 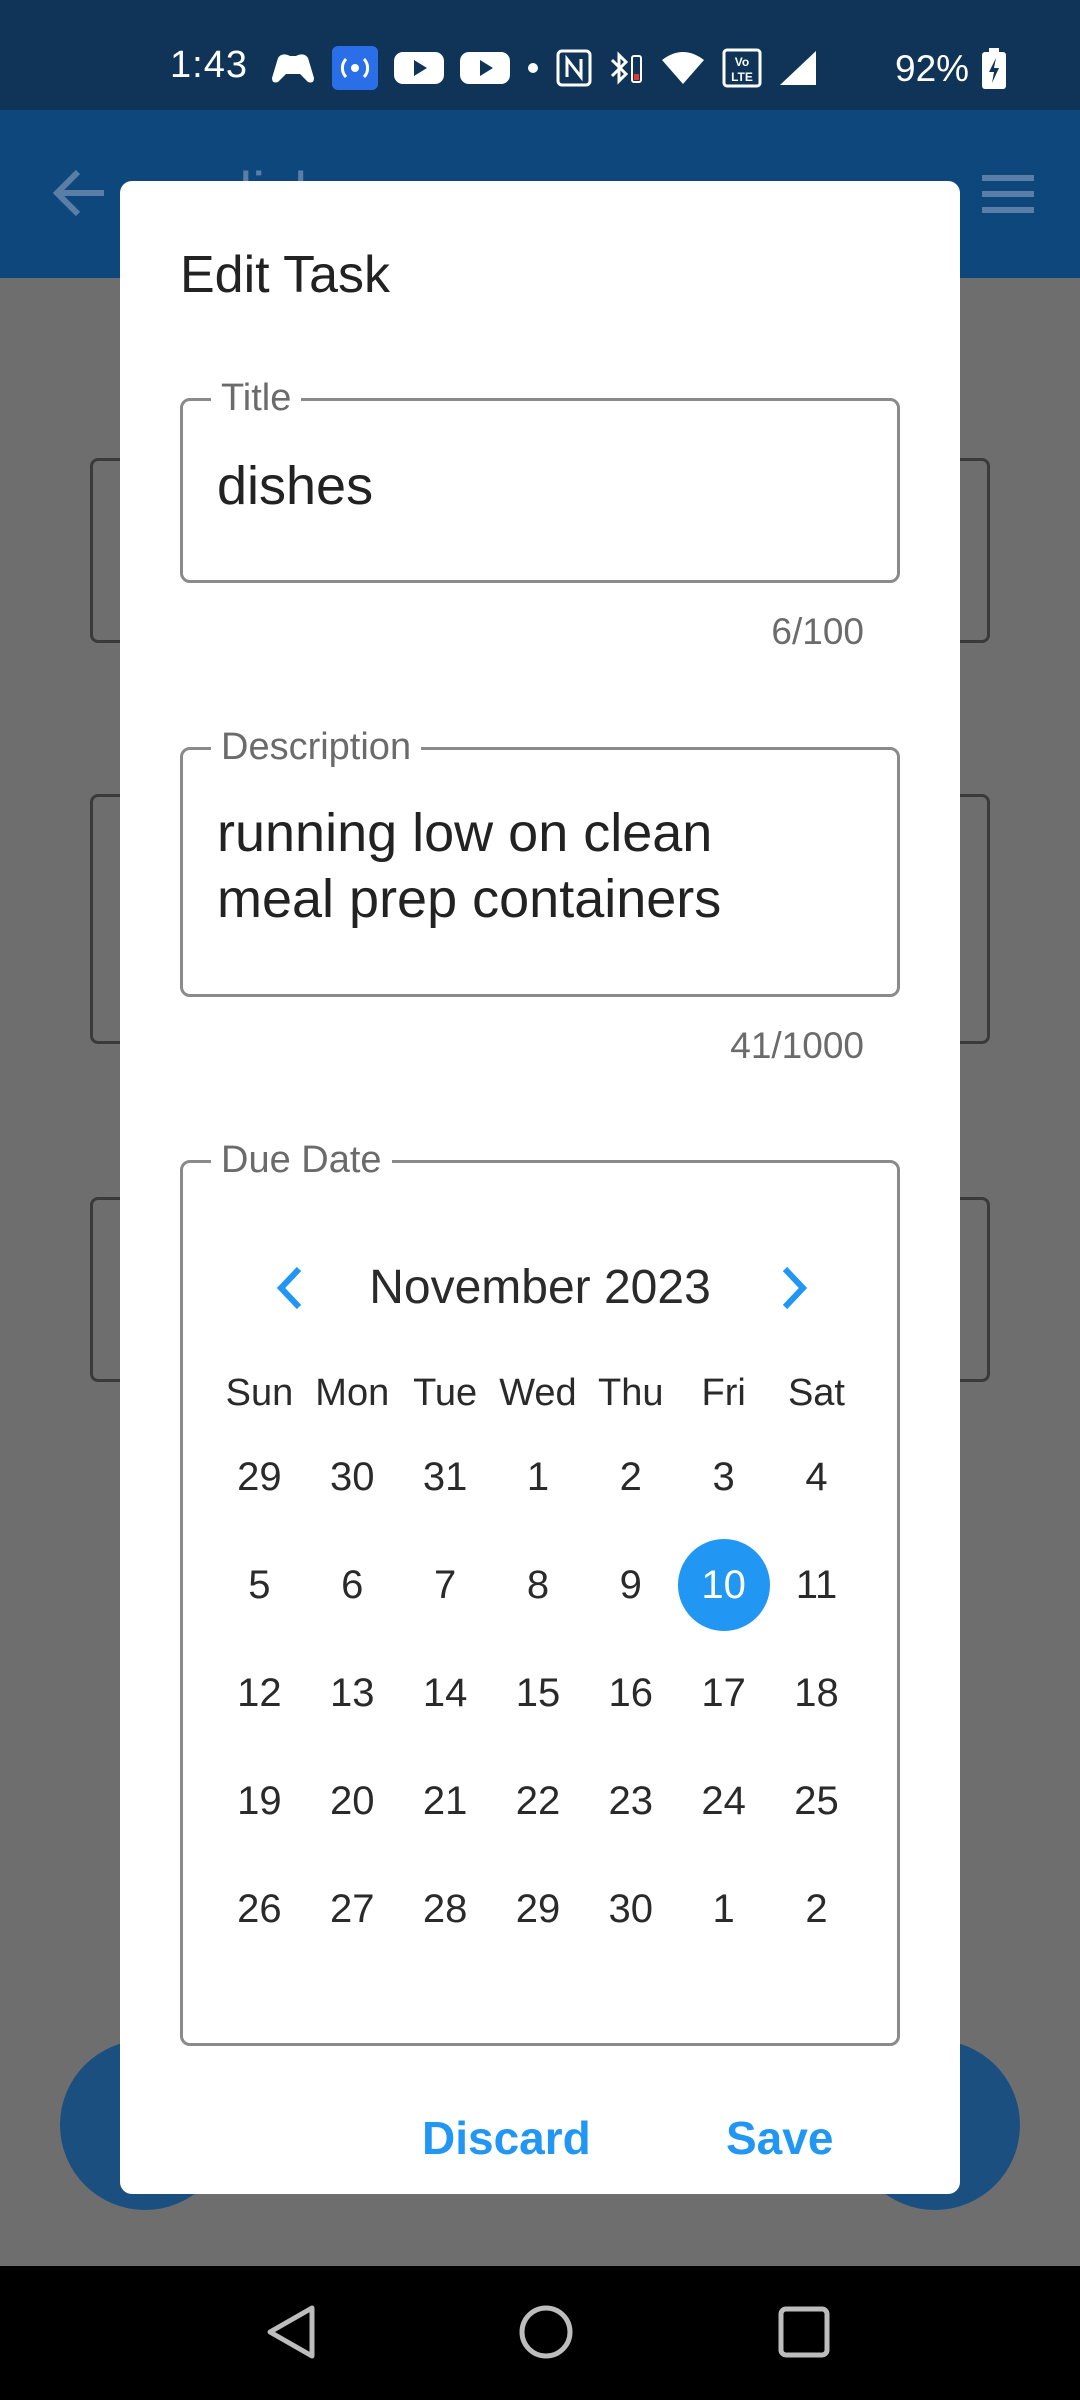 What do you see at coordinates (798, 68) in the screenshot?
I see `signal-icon` at bounding box center [798, 68].